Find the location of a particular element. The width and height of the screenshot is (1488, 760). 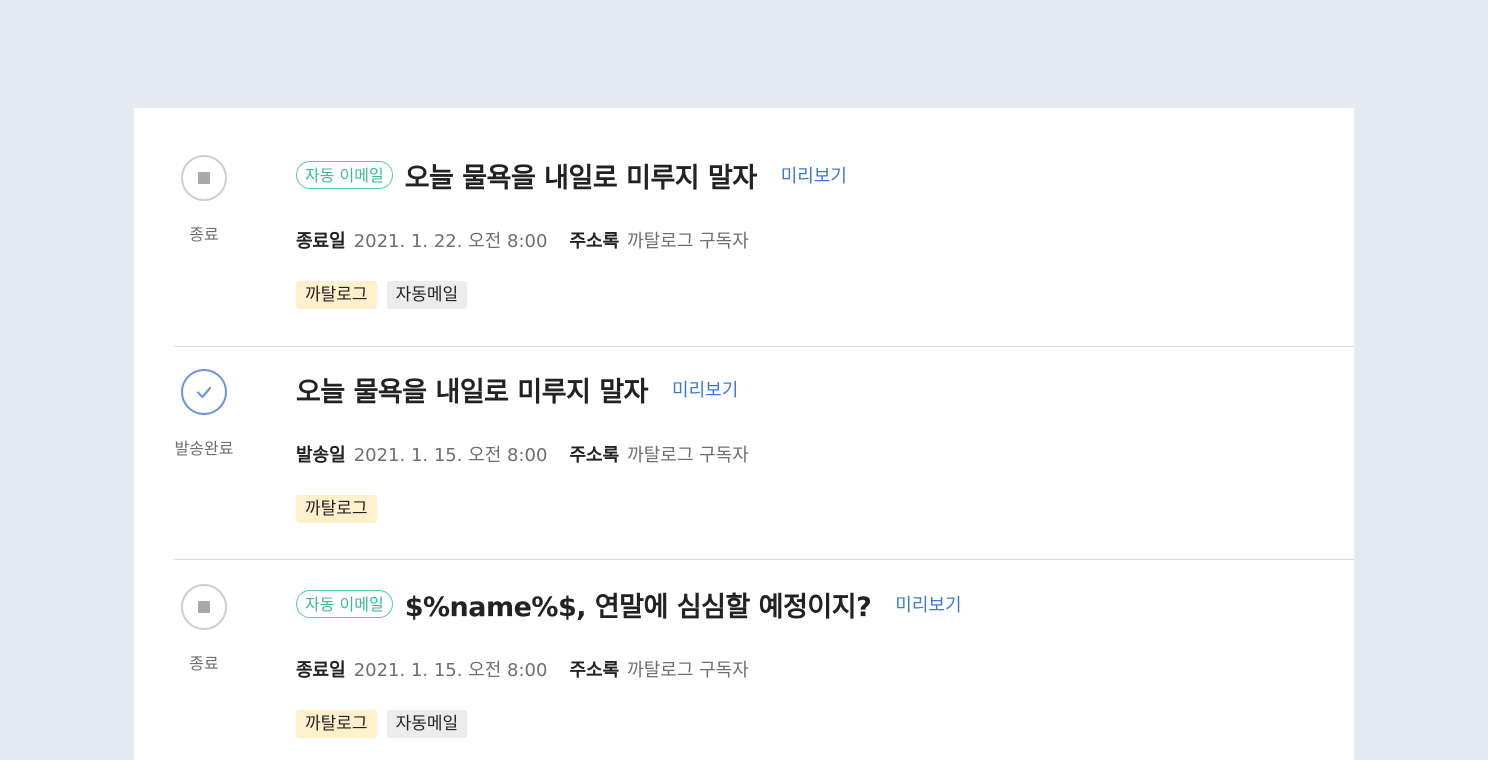

sent-status-icon is located at coordinates (204, 392).